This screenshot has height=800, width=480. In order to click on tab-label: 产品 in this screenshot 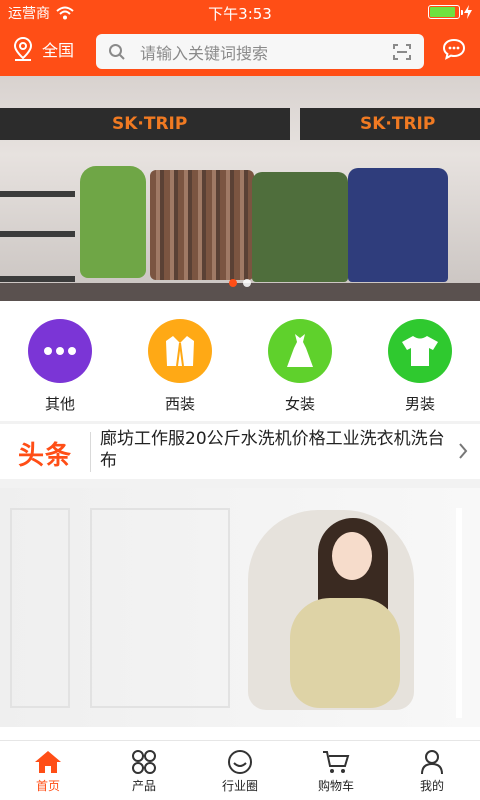, I will do `click(143, 786)`.